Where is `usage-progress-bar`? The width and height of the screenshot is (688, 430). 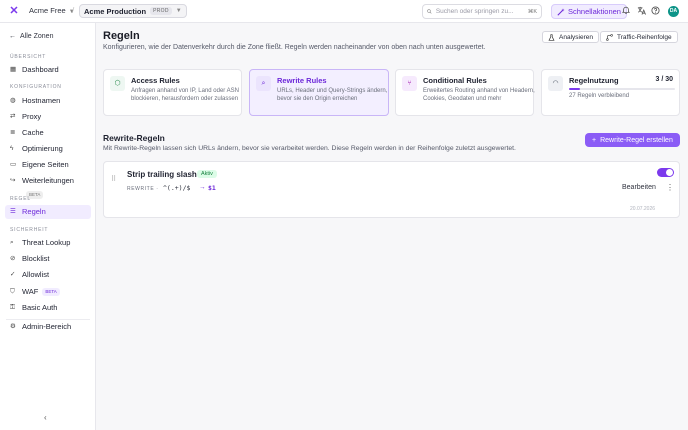
usage-progress-bar is located at coordinates (622, 89).